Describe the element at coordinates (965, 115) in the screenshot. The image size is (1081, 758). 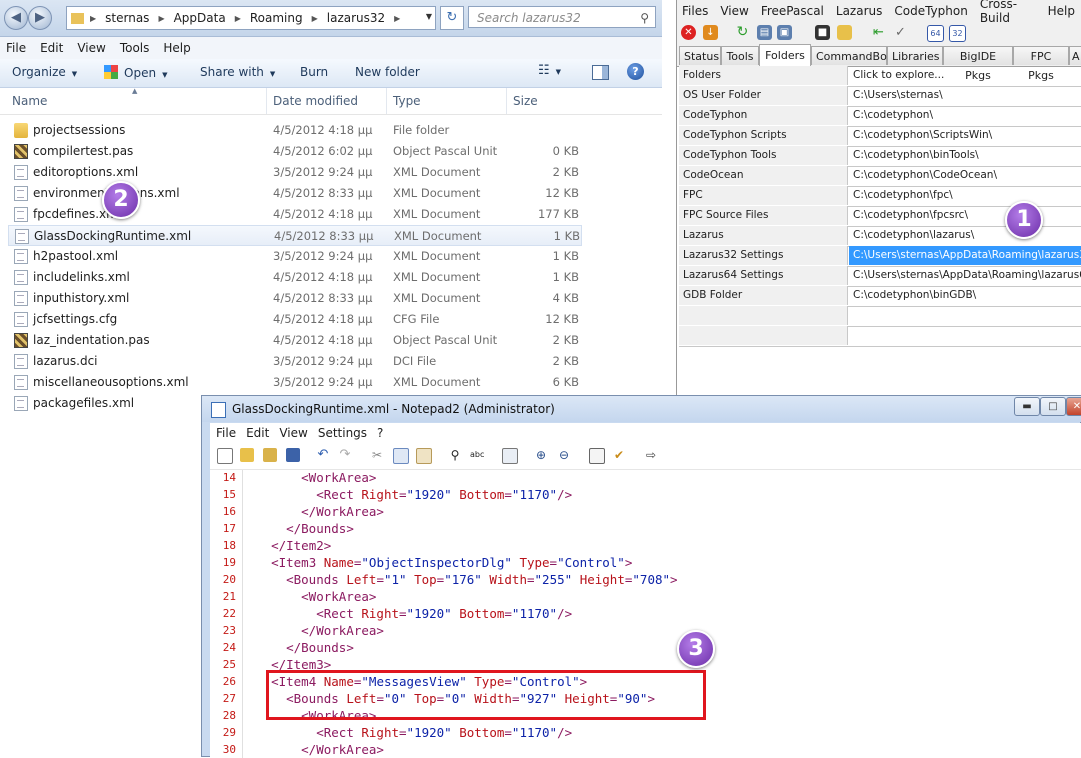
I see `folder-path: C:\codetyphon\` at that location.